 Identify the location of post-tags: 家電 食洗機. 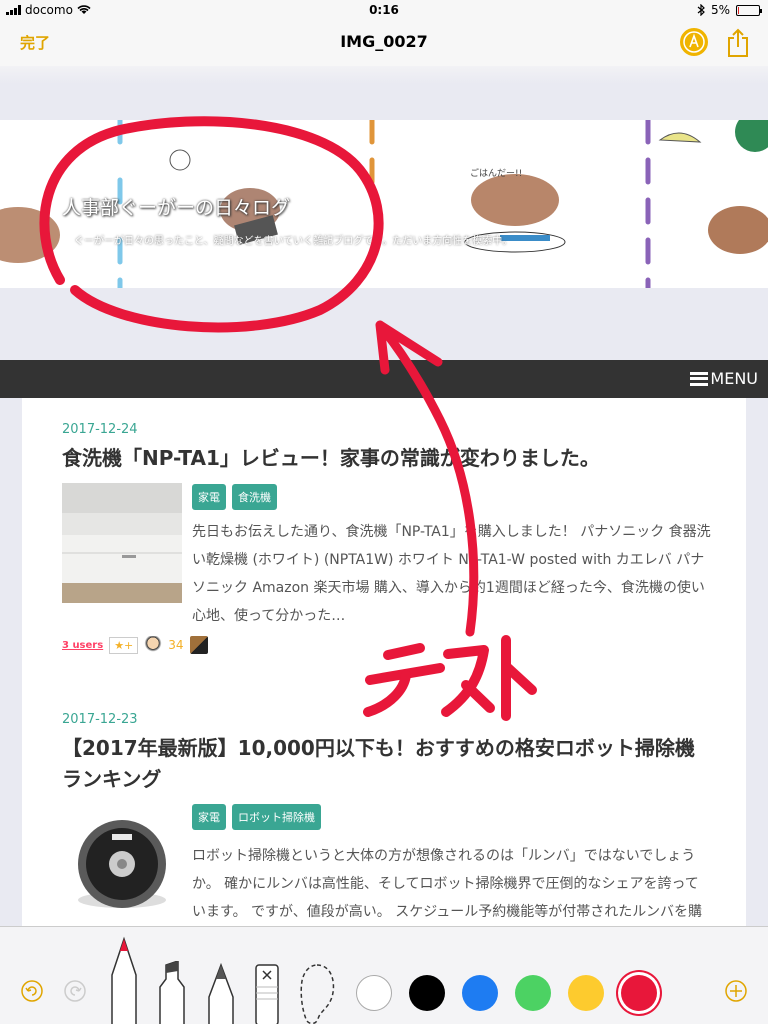
(234, 497).